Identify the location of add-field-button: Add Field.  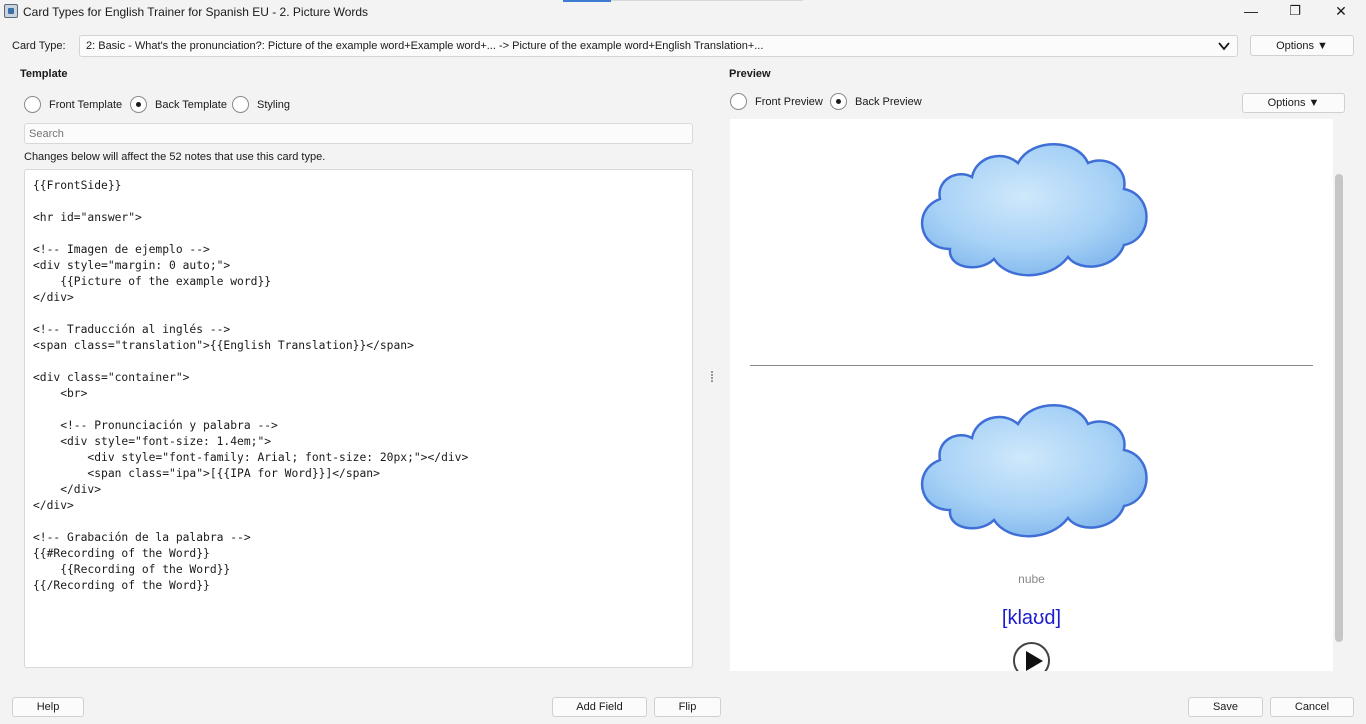
(599, 707).